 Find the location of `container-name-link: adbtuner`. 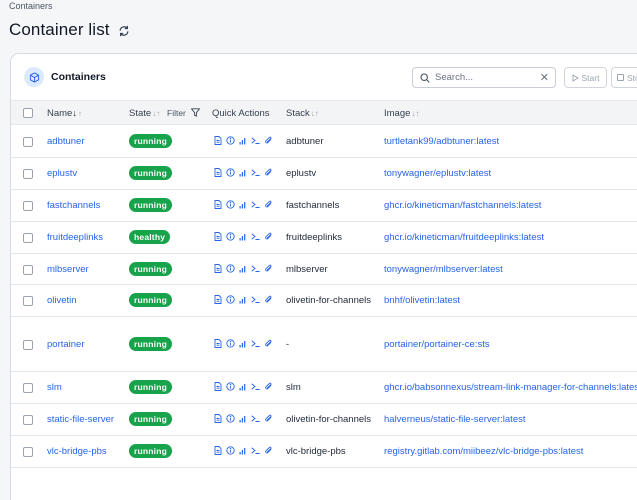

container-name-link: adbtuner is located at coordinates (66, 141).